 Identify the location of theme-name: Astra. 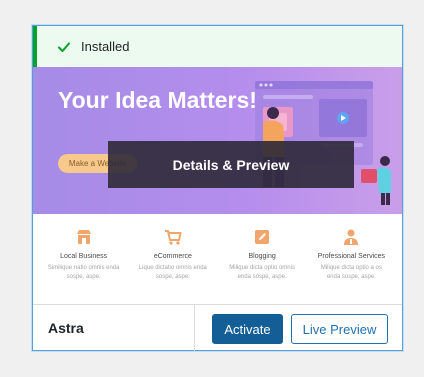
(66, 328).